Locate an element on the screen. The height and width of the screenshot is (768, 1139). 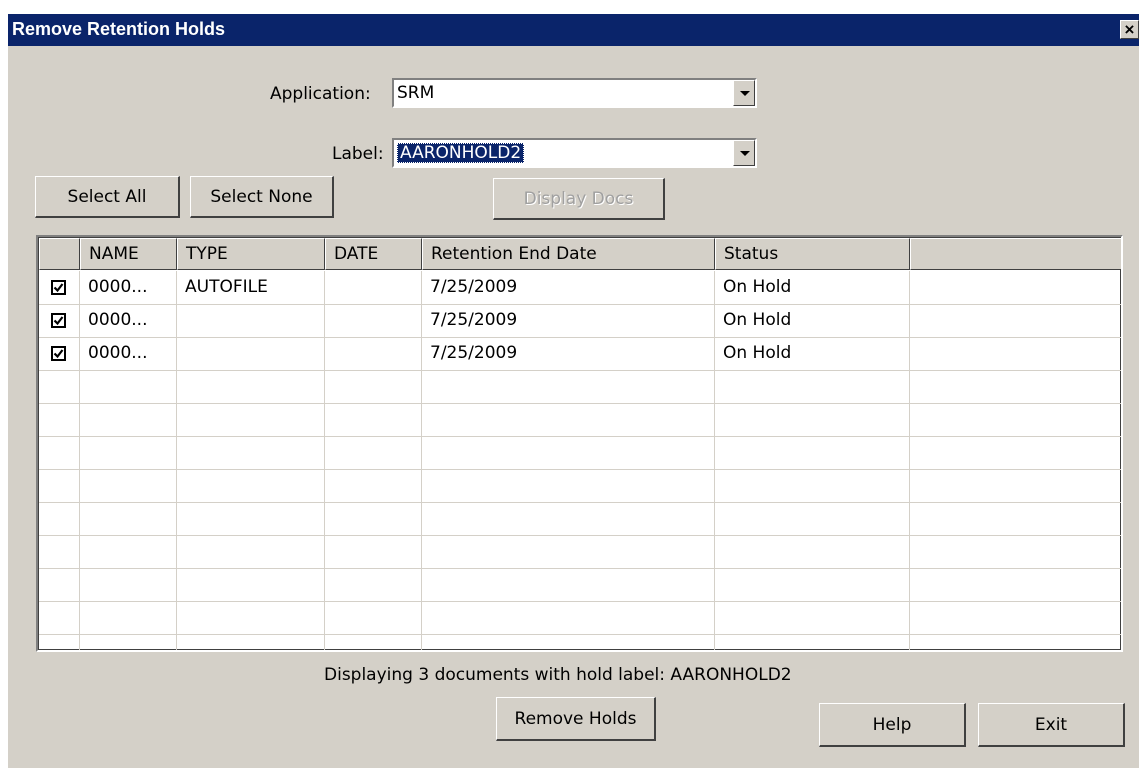
application-select: SRM is located at coordinates (574, 93).